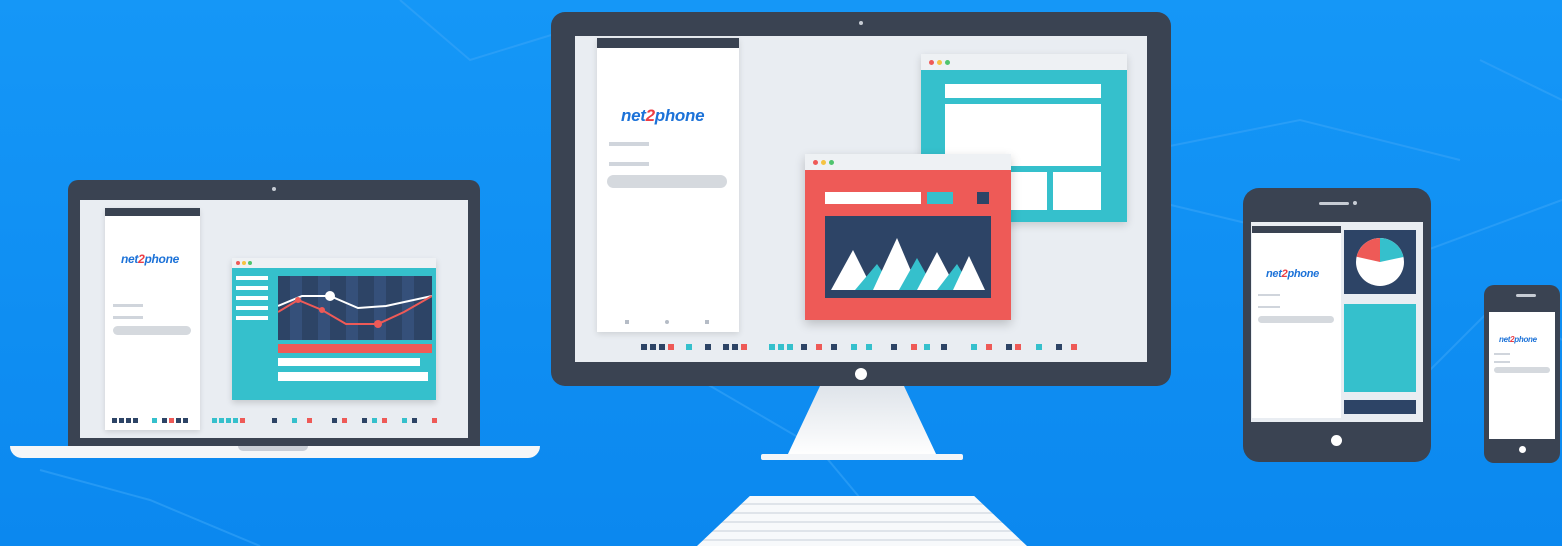 This screenshot has width=1562, height=546. What do you see at coordinates (1077, 191) in the screenshot?
I see `tile-block` at bounding box center [1077, 191].